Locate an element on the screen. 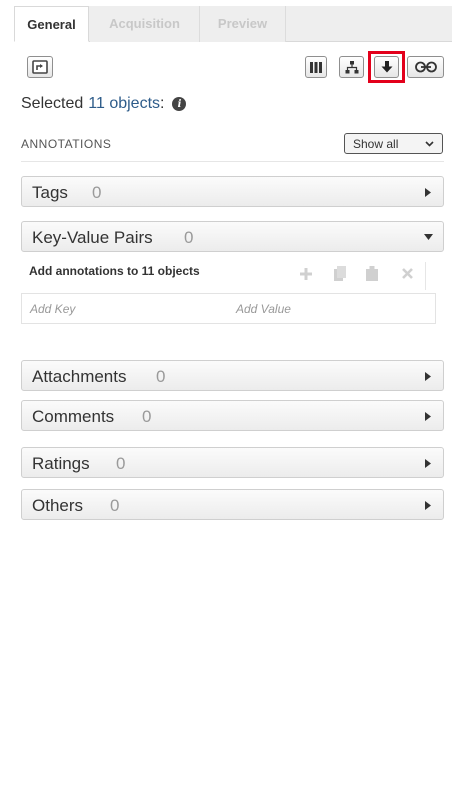 This screenshot has height=800, width=452. open-in-viewer-icon is located at coordinates (40, 67).